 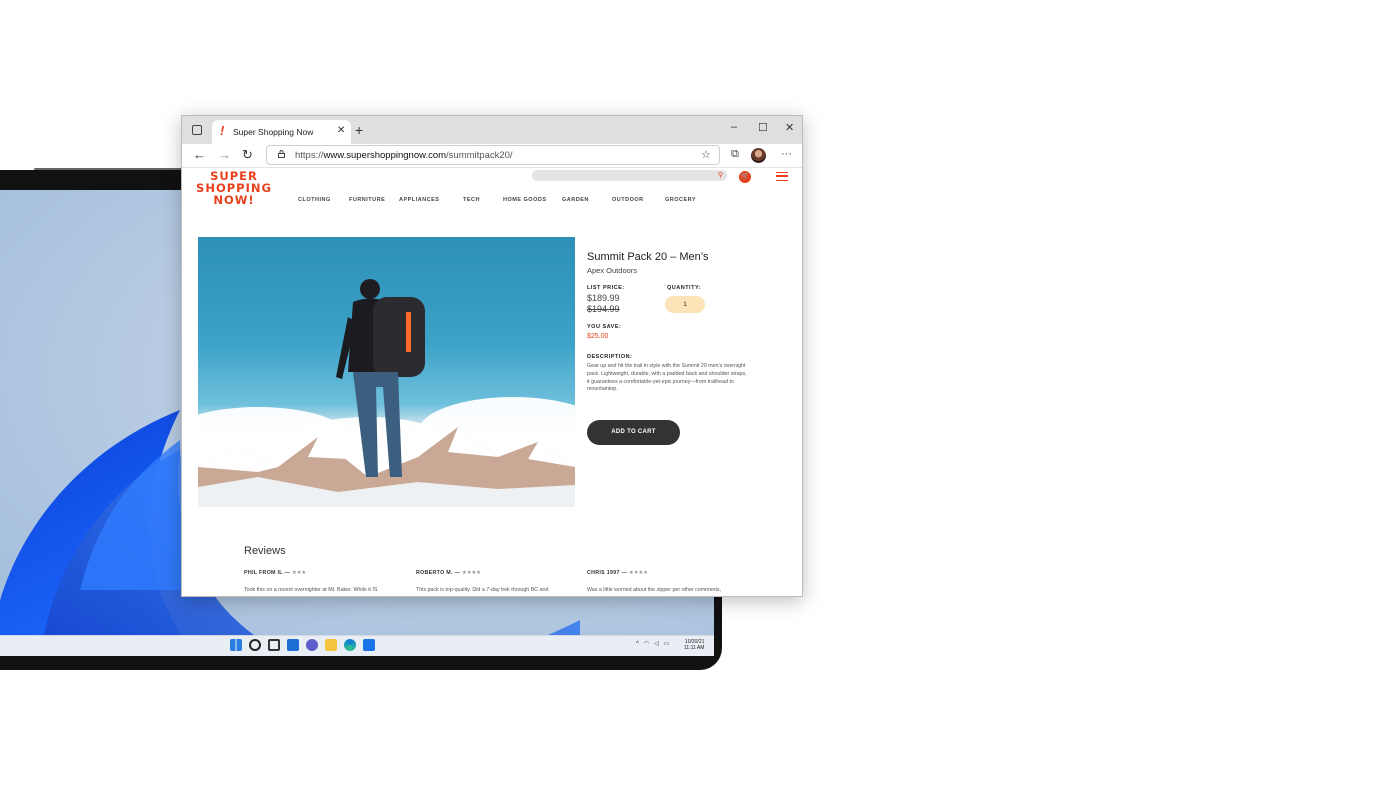 I want to click on search-icon, so click(x=255, y=645).